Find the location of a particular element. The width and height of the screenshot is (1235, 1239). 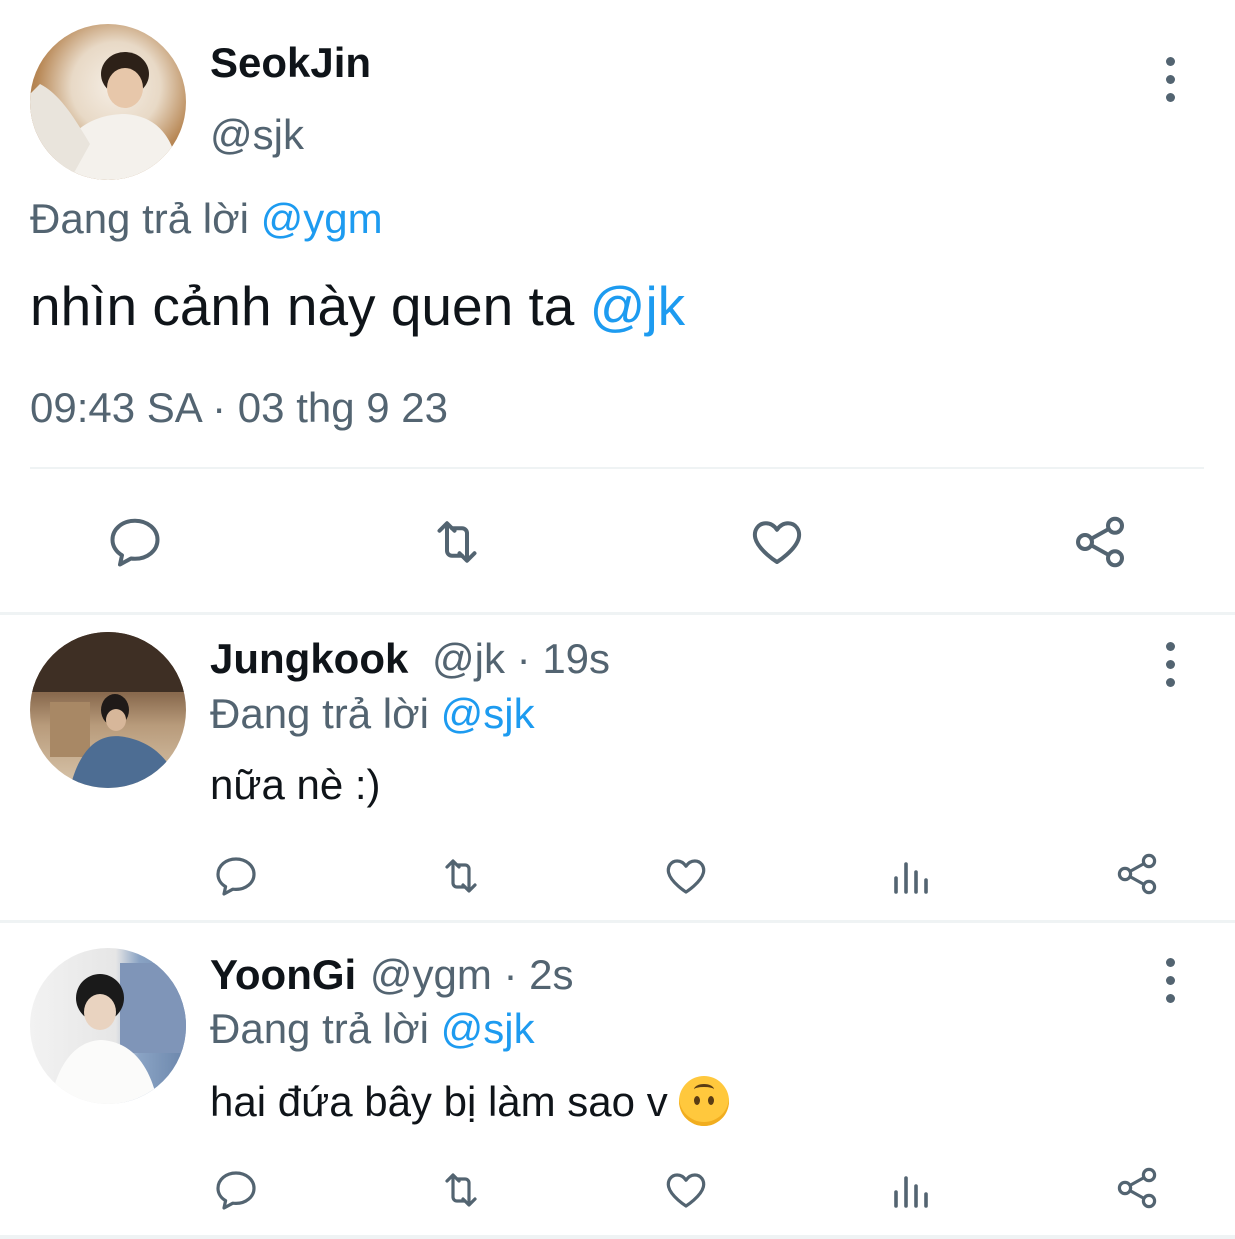

replying-to-handle: @ygm is located at coordinates (322, 218).